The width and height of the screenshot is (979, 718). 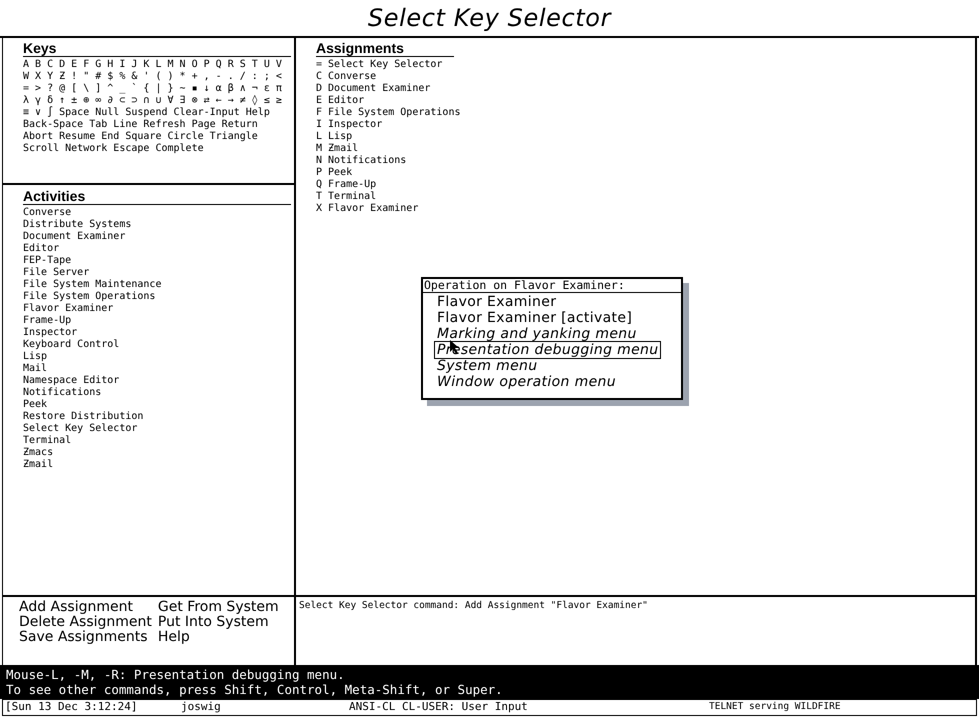 I want to click on window-title: Select Key Selector, so click(x=490, y=18).